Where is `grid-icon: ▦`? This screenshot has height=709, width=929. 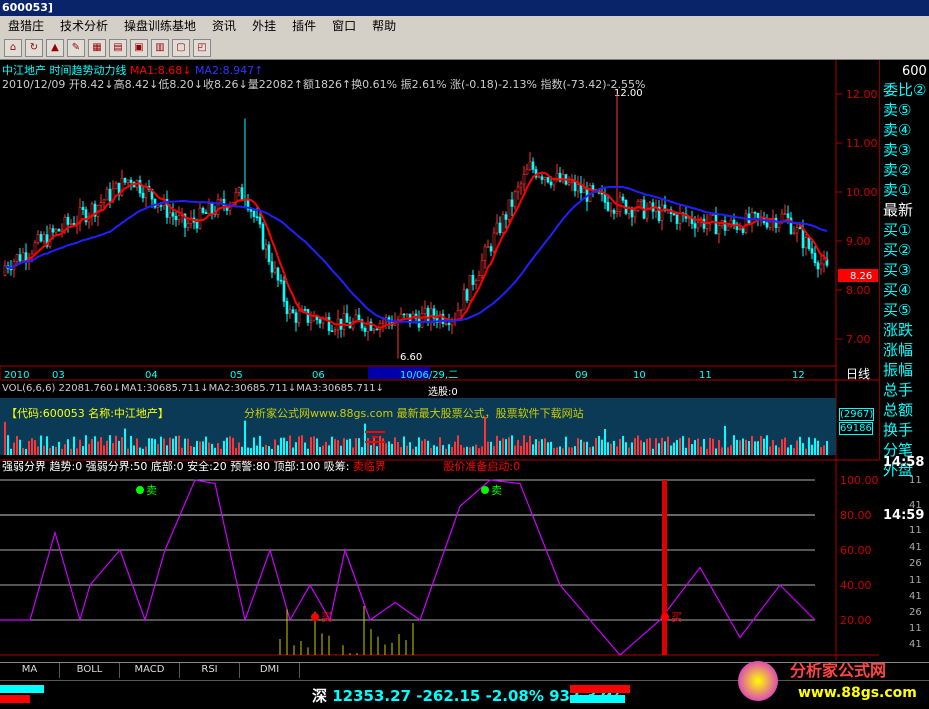
grid-icon: ▦ is located at coordinates (97, 47).